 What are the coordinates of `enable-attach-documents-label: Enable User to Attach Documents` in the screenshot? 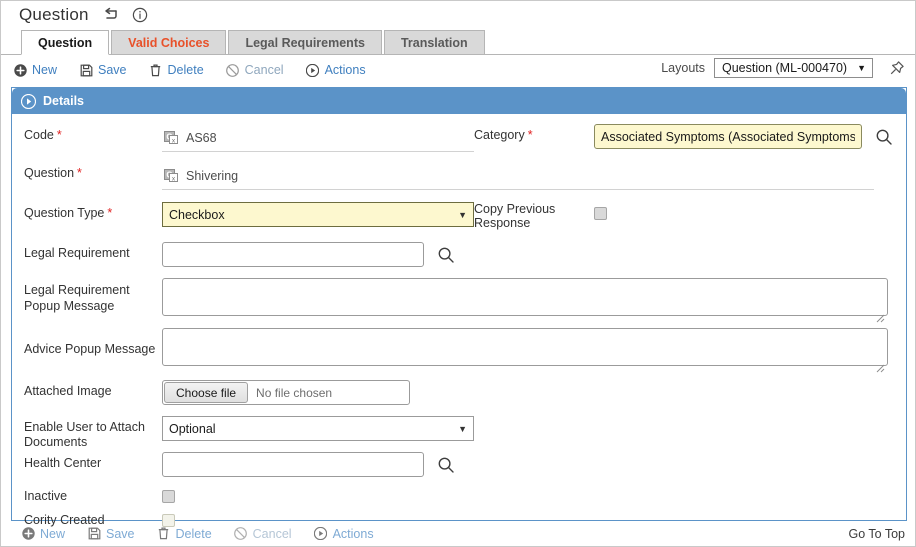 It's located at (84, 434).